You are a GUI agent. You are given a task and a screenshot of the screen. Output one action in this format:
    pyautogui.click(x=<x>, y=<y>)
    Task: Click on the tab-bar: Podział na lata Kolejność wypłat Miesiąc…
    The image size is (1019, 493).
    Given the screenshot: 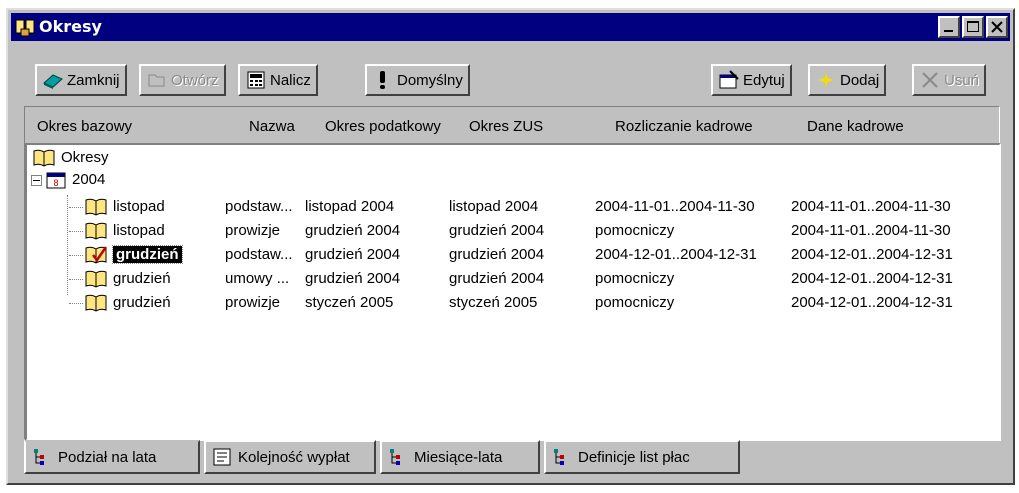 What is the action you would take?
    pyautogui.click(x=424, y=458)
    